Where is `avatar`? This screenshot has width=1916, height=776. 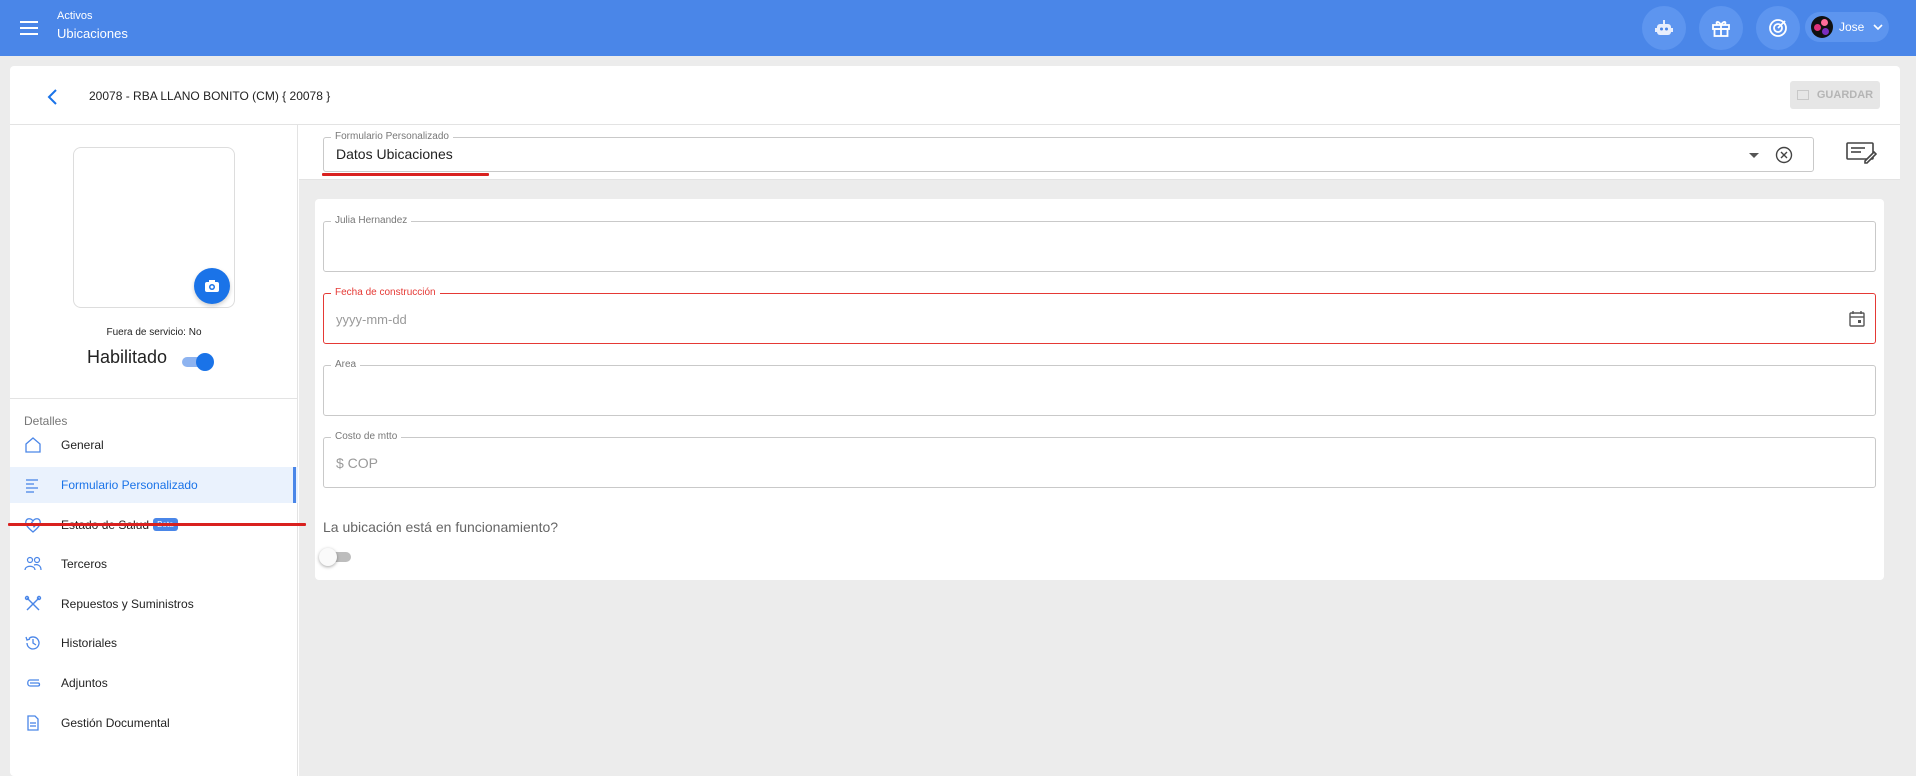
avatar is located at coordinates (1822, 27).